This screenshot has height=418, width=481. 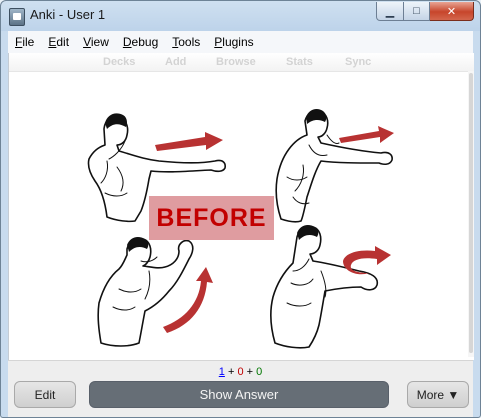 I want to click on bottom-bar: 1 + 0 + 0 Edit Show Answer More ▼, so click(x=240, y=388).